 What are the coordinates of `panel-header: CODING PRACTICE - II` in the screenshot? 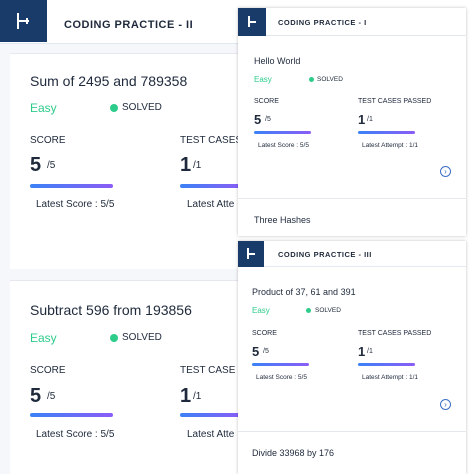 It's located at (120, 22).